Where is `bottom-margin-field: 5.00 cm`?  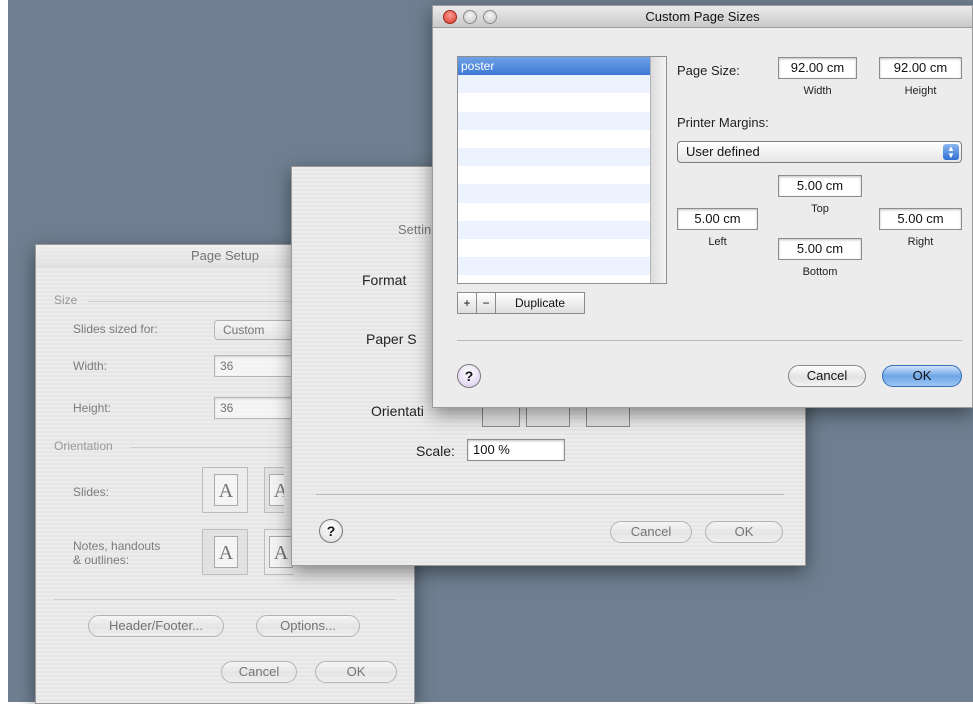
bottom-margin-field: 5.00 cm is located at coordinates (820, 249).